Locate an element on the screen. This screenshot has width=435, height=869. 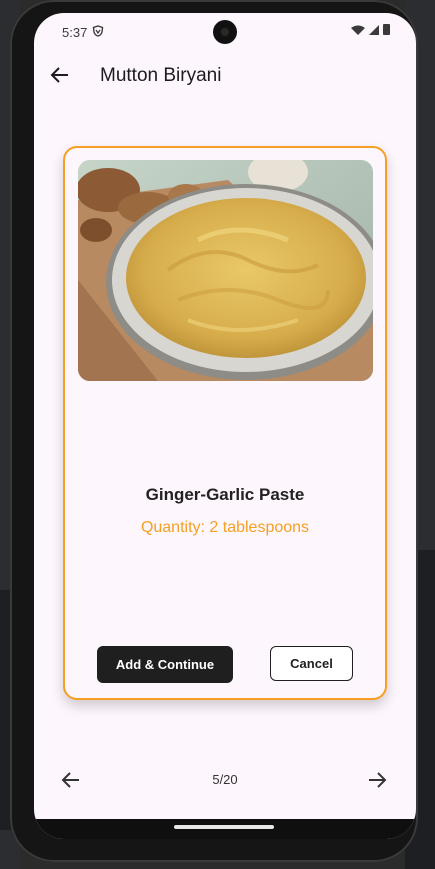
shield-icon is located at coordinates (98, 32).